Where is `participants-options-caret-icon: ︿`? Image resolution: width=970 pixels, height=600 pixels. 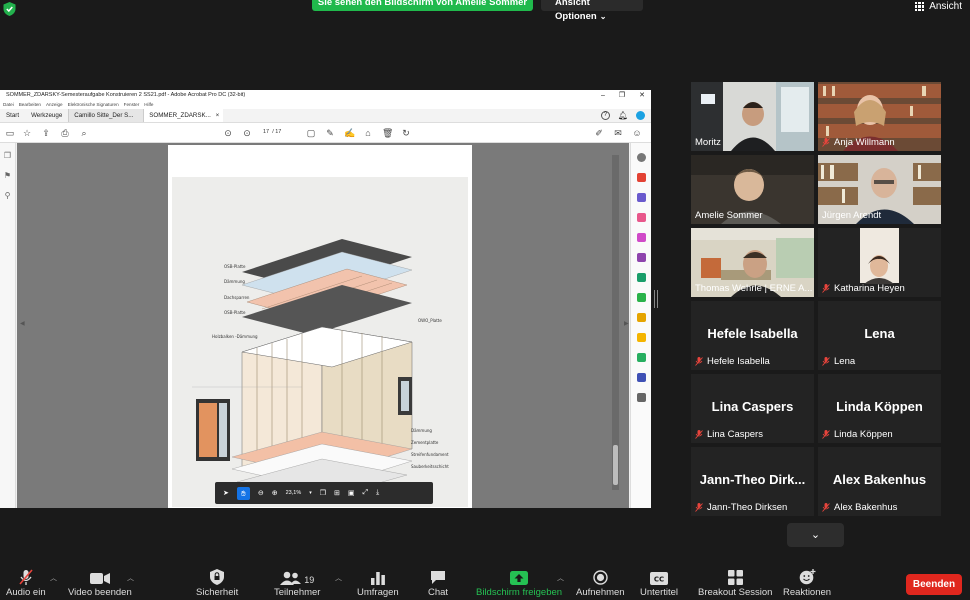
participants-options-caret-icon: ︿ is located at coordinates (338, 578).